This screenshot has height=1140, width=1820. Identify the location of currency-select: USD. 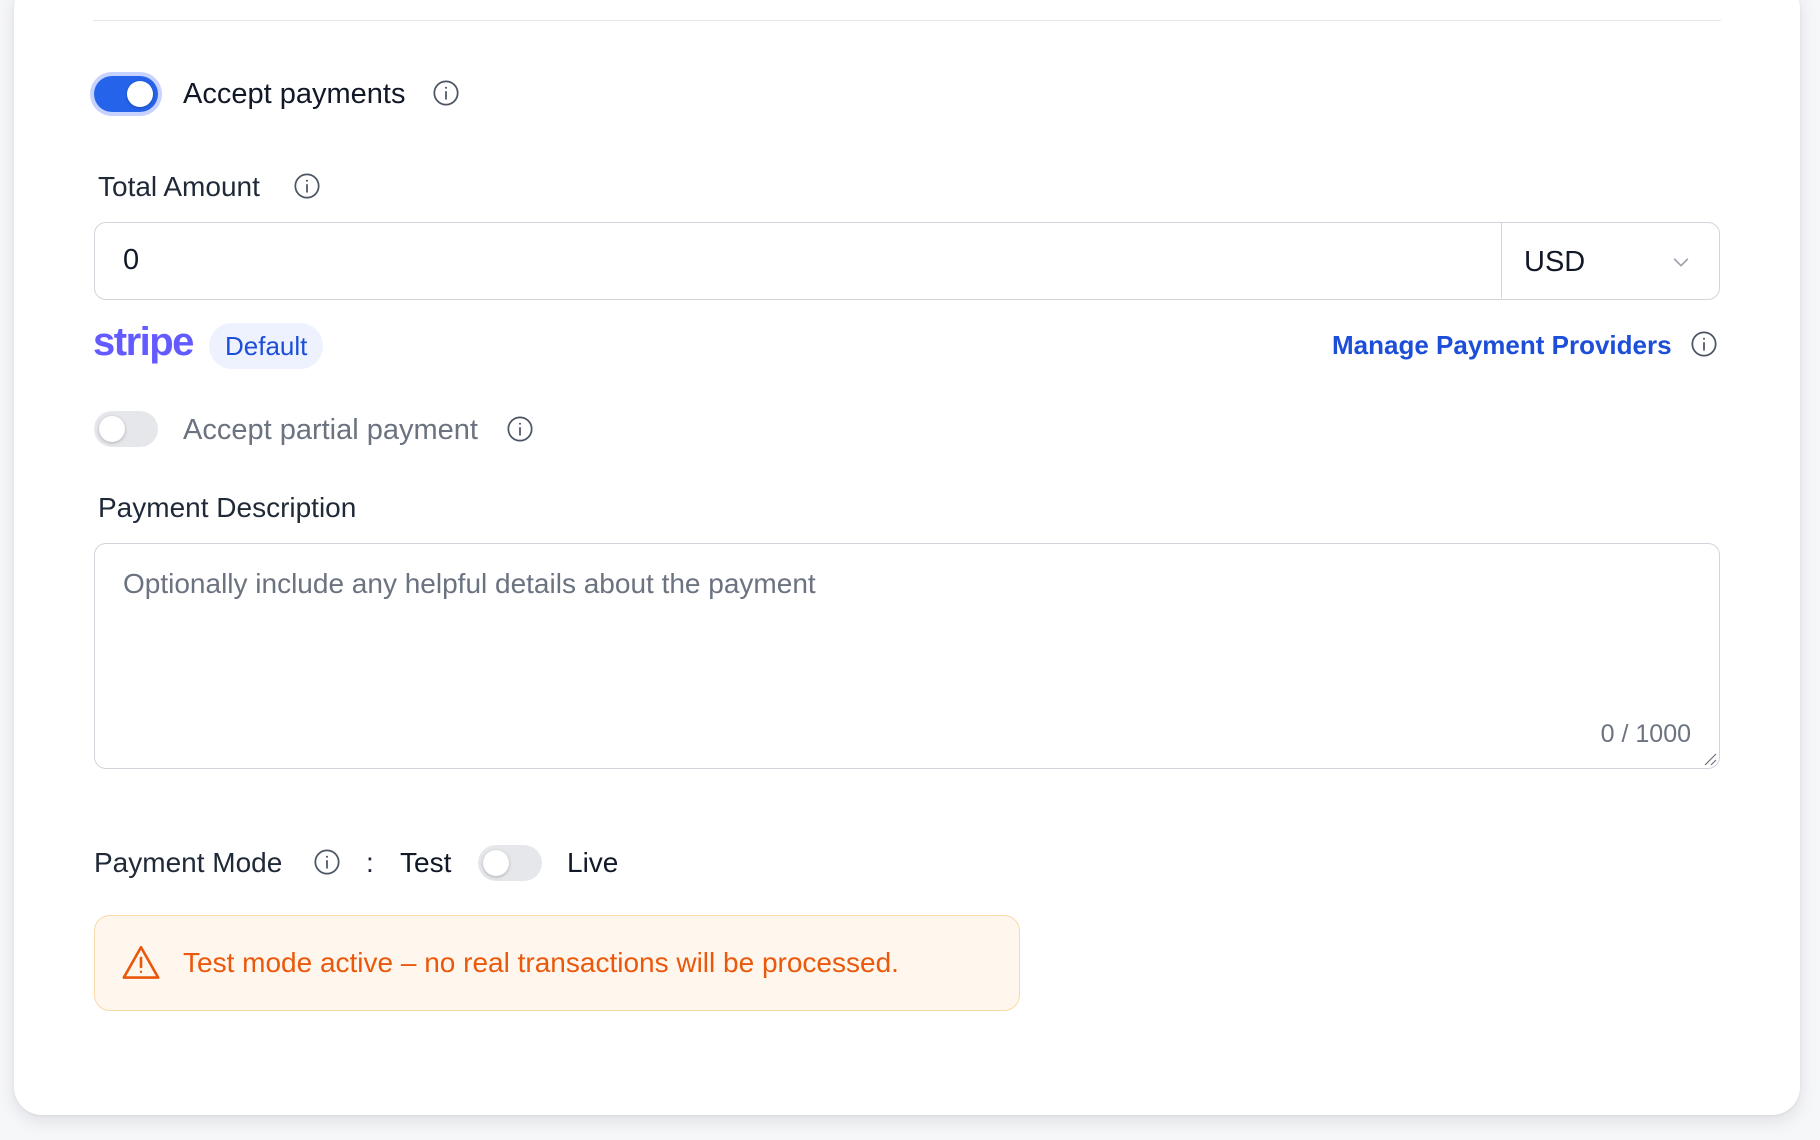
(1609, 260).